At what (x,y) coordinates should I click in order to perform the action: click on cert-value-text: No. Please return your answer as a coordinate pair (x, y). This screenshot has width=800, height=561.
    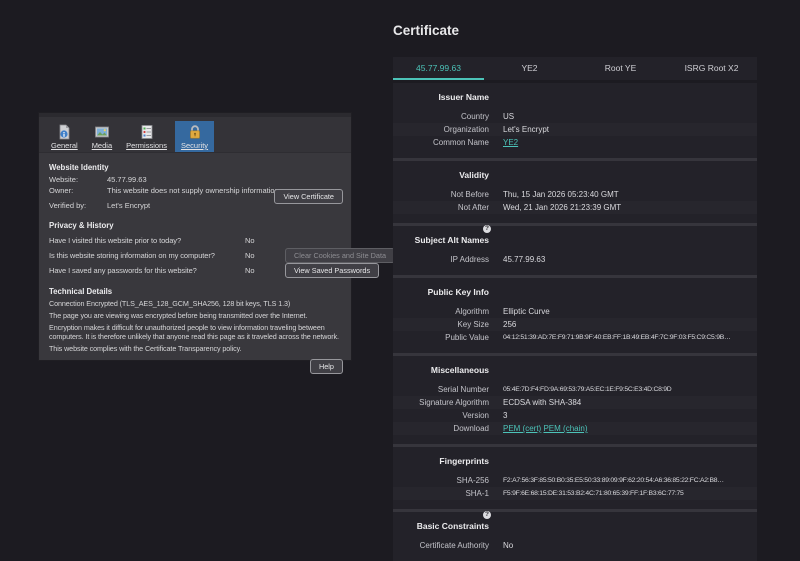
    Looking at the image, I should click on (508, 545).